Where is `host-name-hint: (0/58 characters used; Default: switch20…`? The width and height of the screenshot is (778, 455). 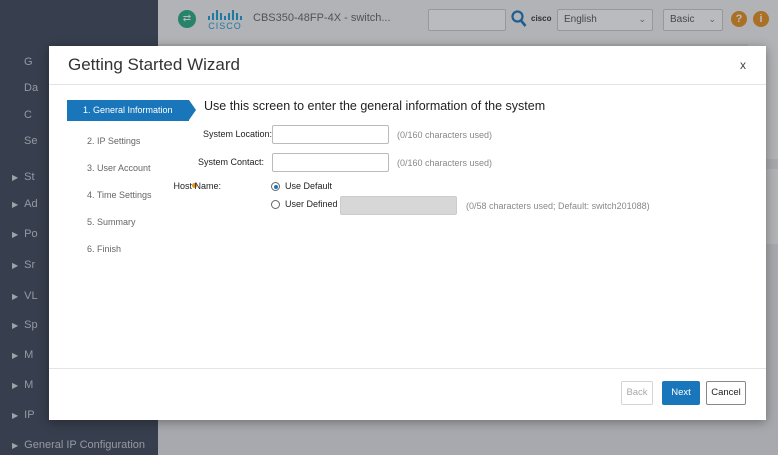 host-name-hint: (0/58 characters used; Default: switch20… is located at coordinates (558, 206).